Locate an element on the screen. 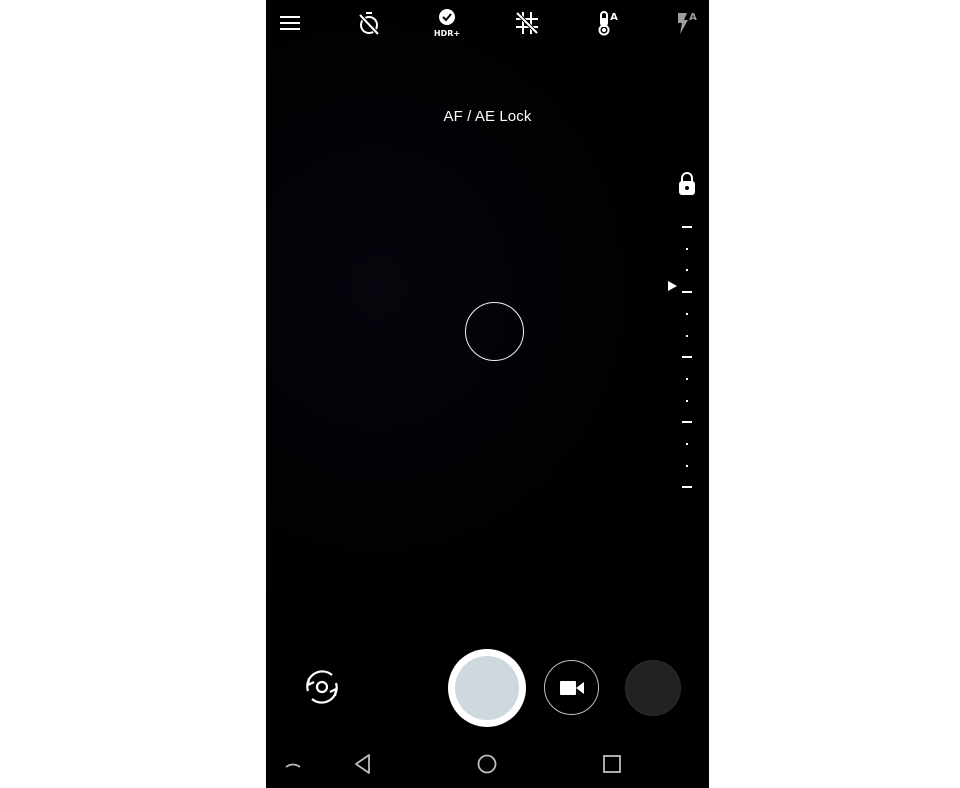  recents-square-icon is located at coordinates (612, 764).